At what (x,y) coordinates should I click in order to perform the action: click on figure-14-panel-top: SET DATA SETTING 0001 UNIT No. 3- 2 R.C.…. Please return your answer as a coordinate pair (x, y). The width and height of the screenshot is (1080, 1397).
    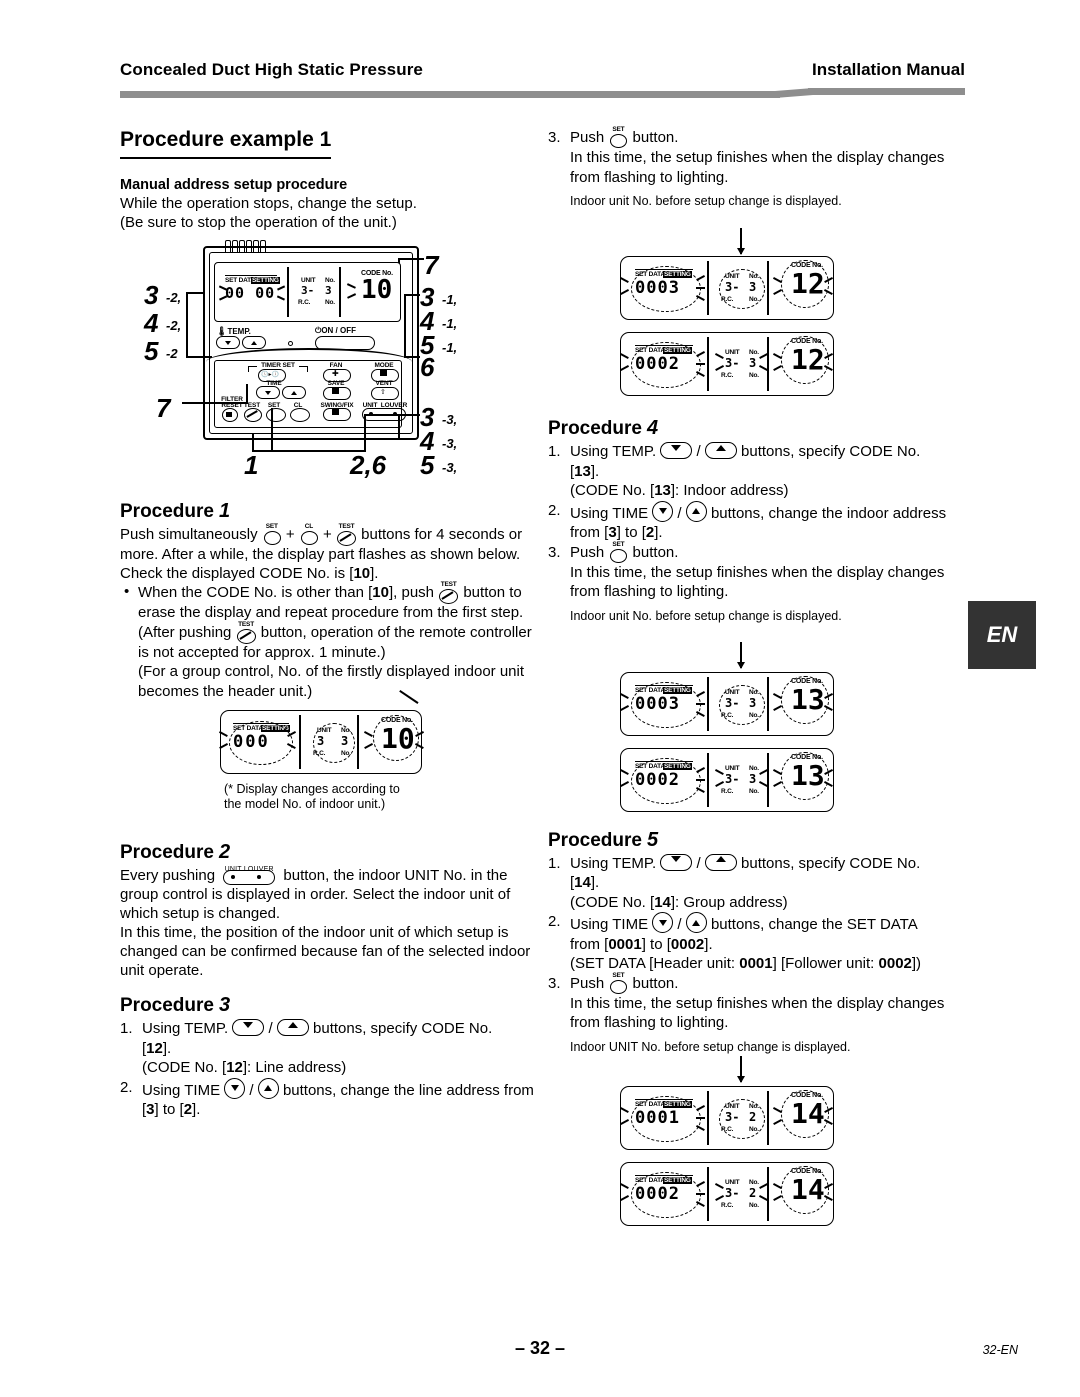
    Looking at the image, I should click on (727, 1118).